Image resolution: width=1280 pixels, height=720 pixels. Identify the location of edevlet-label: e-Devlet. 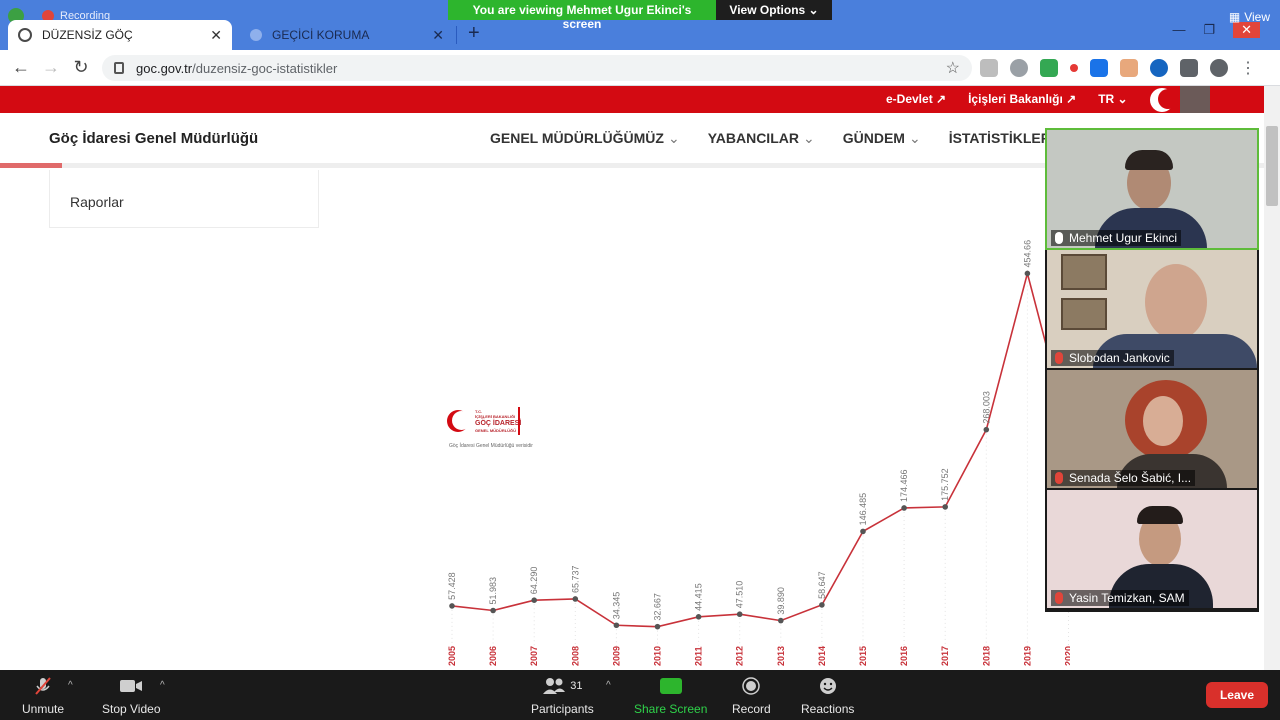
(909, 99).